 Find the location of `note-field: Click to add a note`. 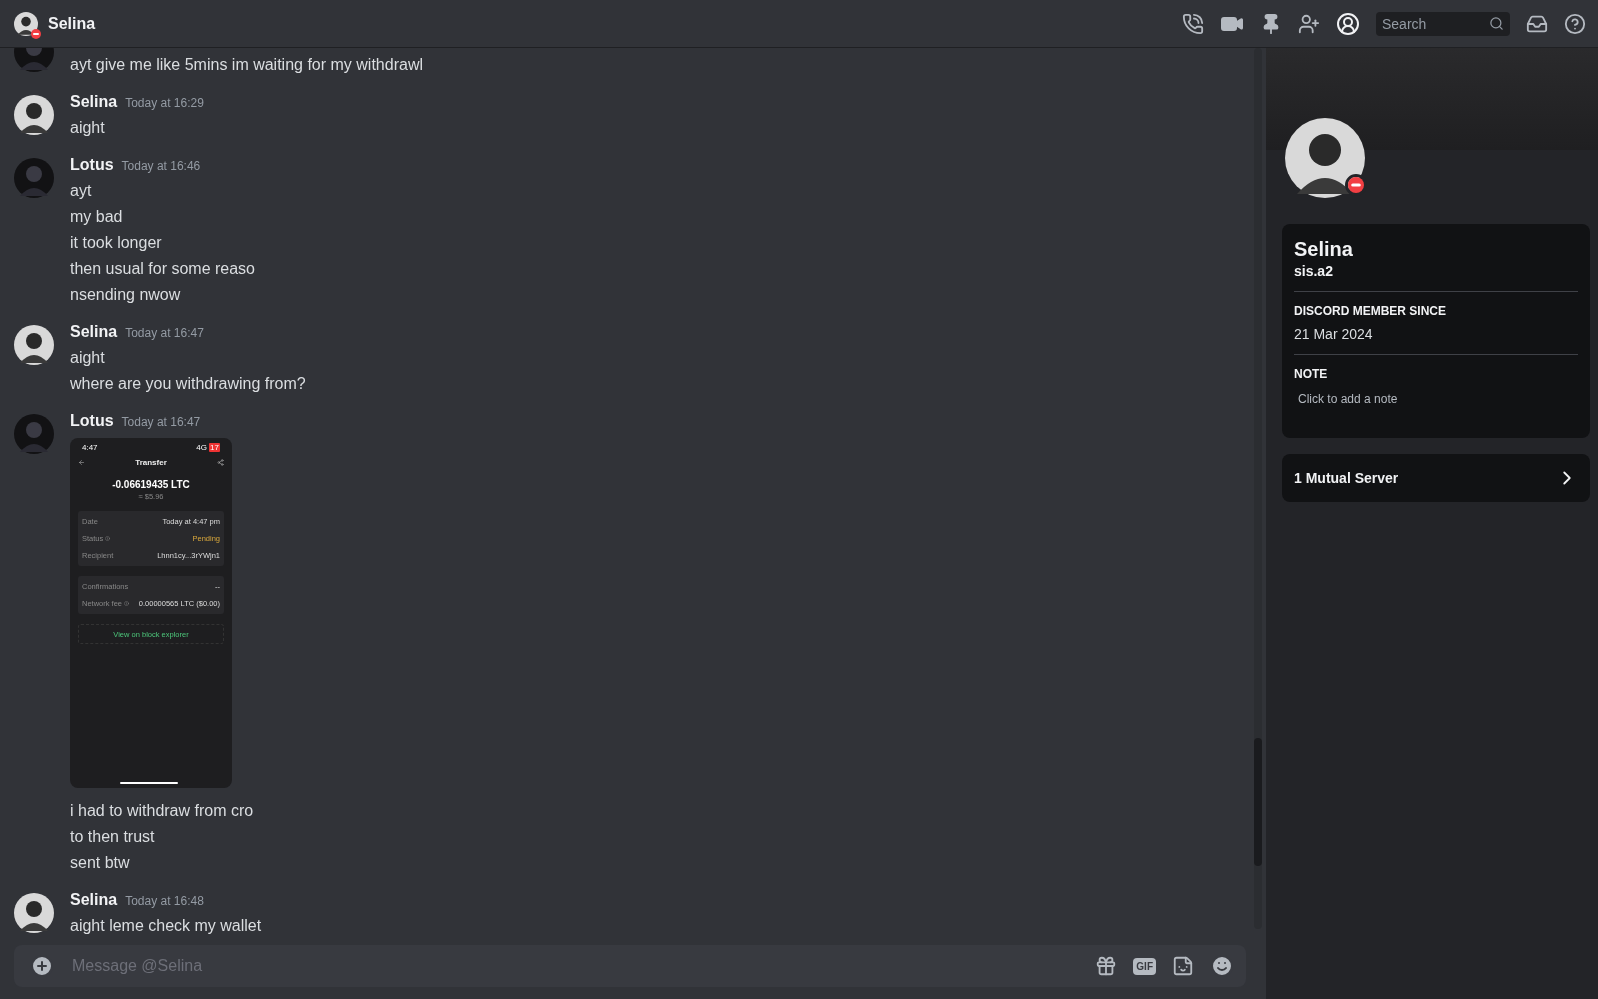

note-field: Click to add a note is located at coordinates (1436, 399).